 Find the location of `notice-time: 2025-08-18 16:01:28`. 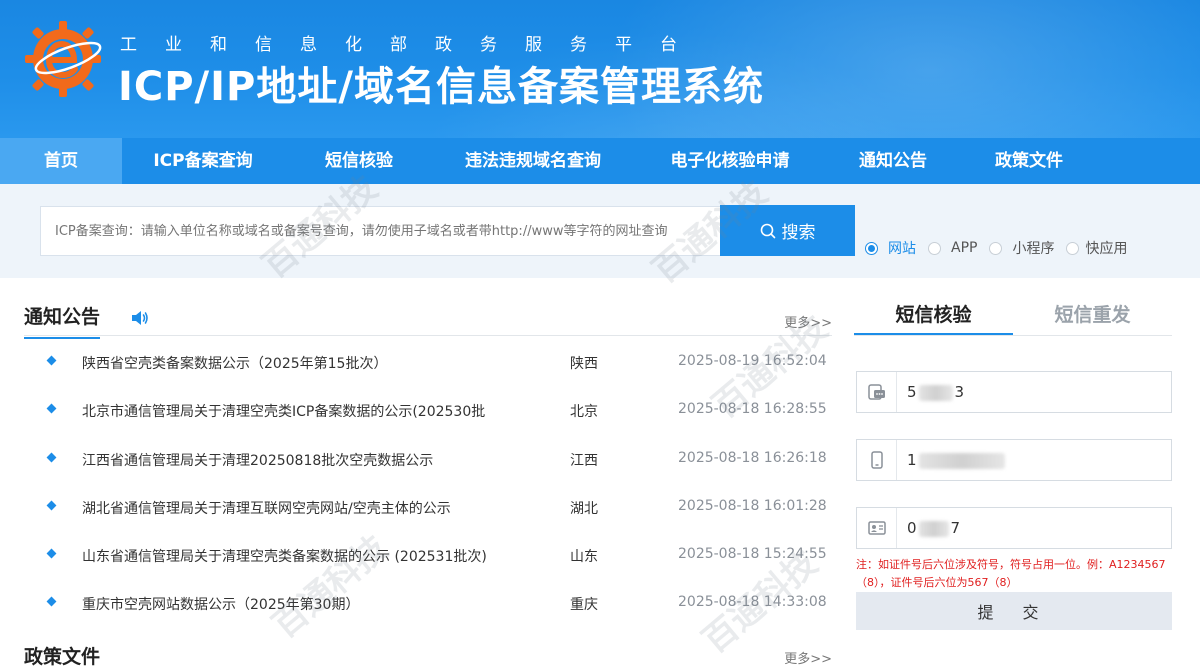

notice-time: 2025-08-18 16:01:28 is located at coordinates (752, 505).